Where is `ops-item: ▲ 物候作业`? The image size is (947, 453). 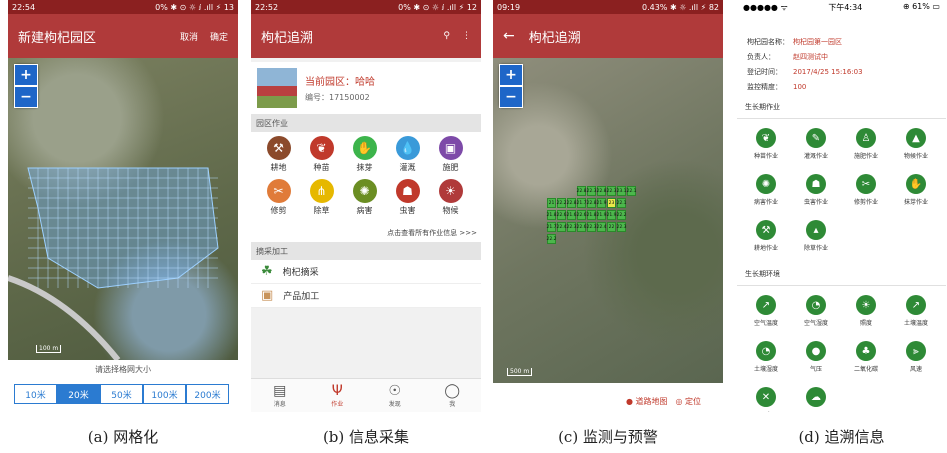 ops-item: ▲ 物候作业 is located at coordinates (916, 144).